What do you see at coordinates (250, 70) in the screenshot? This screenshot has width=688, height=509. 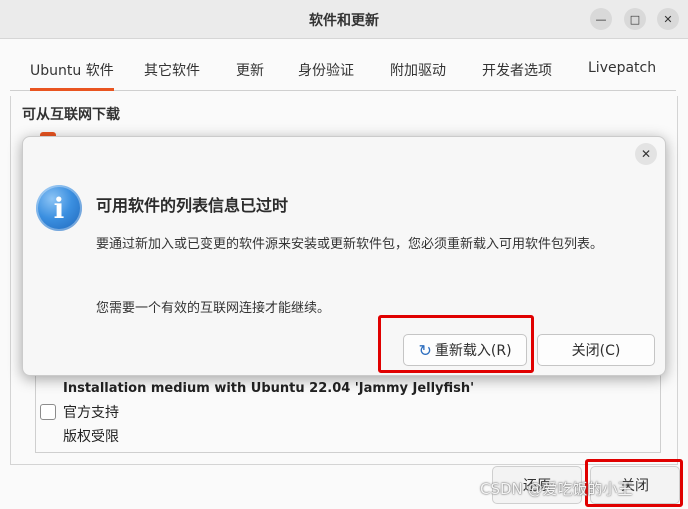 I see `tab-updates: 更新` at bounding box center [250, 70].